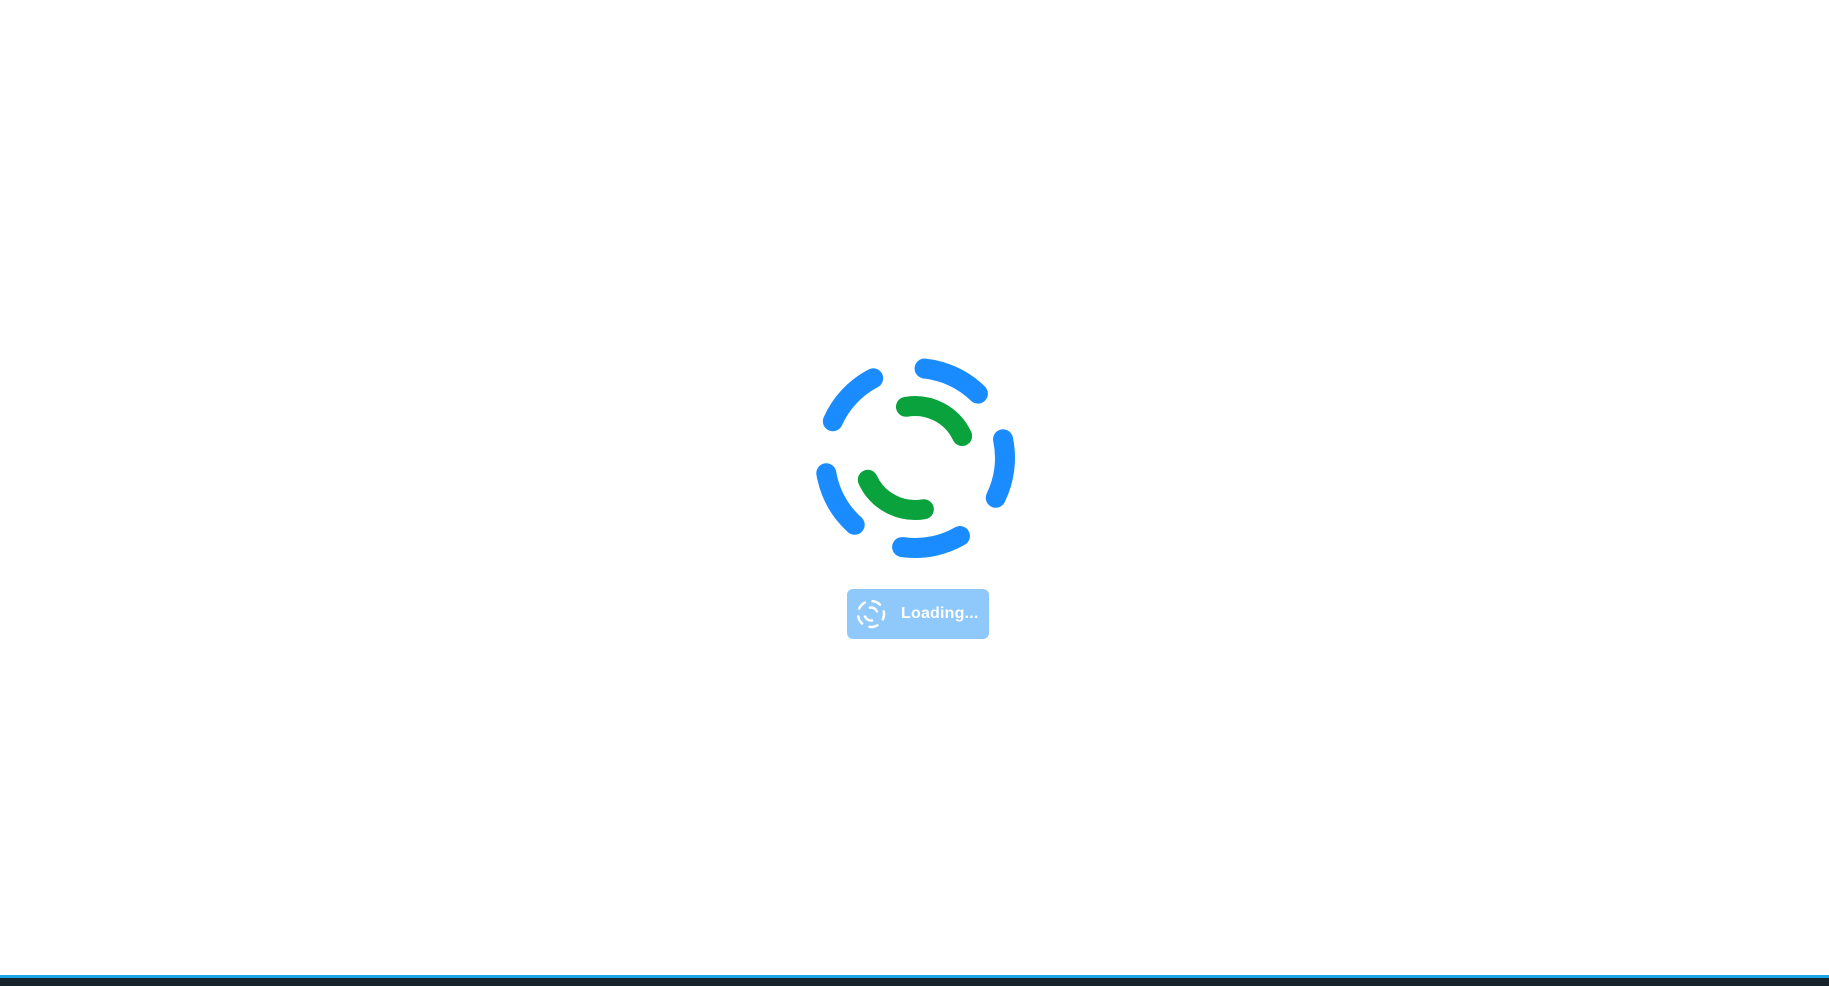 The image size is (1829, 986). What do you see at coordinates (871, 614) in the screenshot?
I see `spinner-icon` at bounding box center [871, 614].